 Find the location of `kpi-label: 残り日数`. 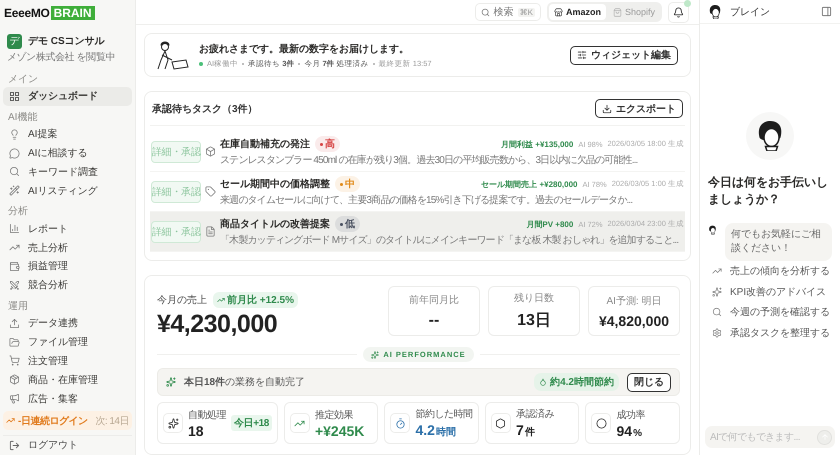

kpi-label: 残り日数 is located at coordinates (534, 298).